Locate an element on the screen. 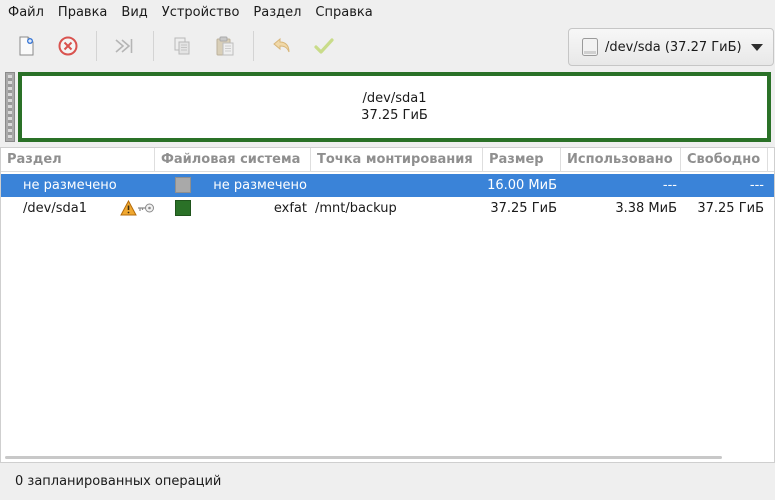 Image resolution: width=775 pixels, height=500 pixels. paste-button is located at coordinates (225, 46).